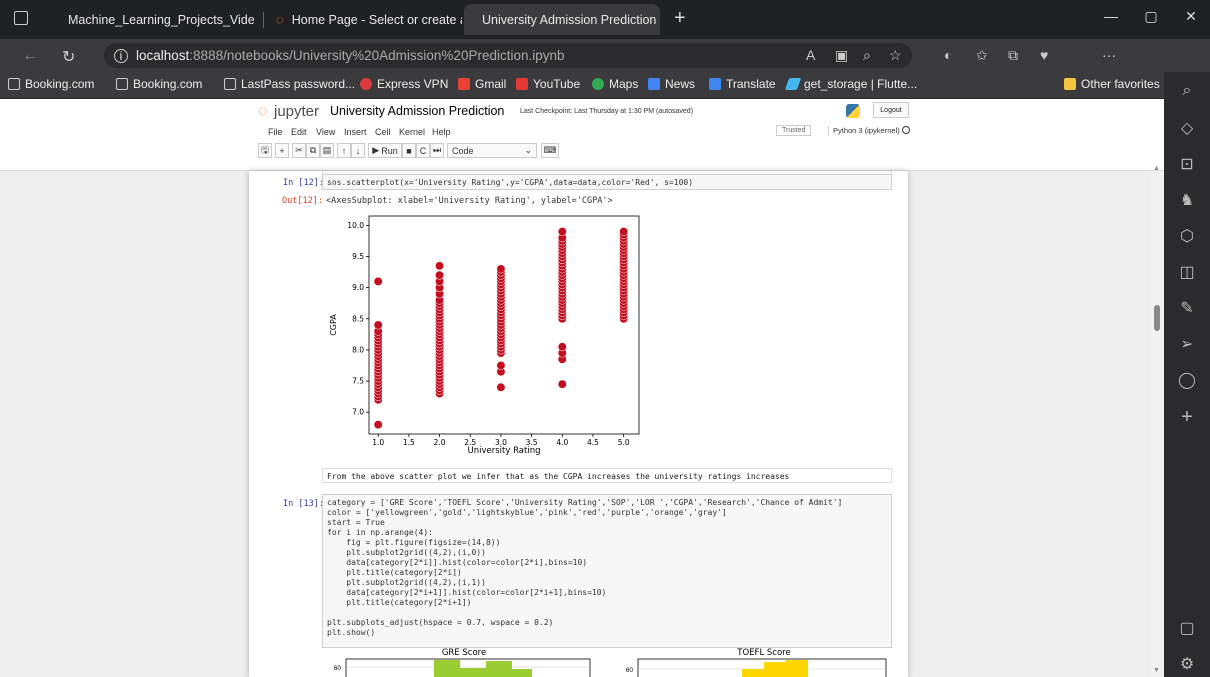 This screenshot has height=677, width=1210. I want to click on menu-view: View, so click(325, 132).